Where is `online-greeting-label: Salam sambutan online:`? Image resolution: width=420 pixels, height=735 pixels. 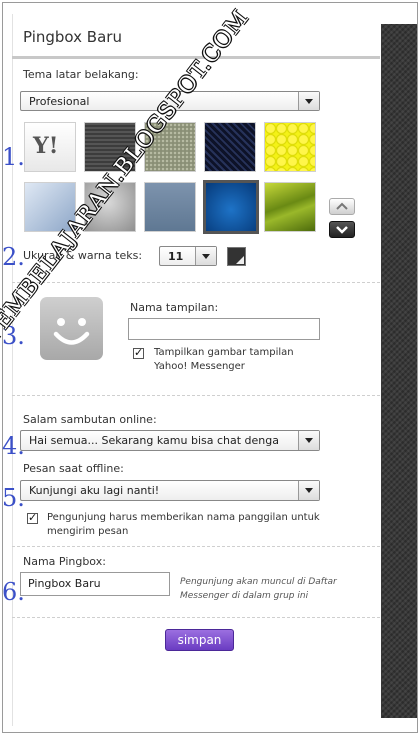
online-greeting-label: Salam sambutan online: is located at coordinates (90, 419).